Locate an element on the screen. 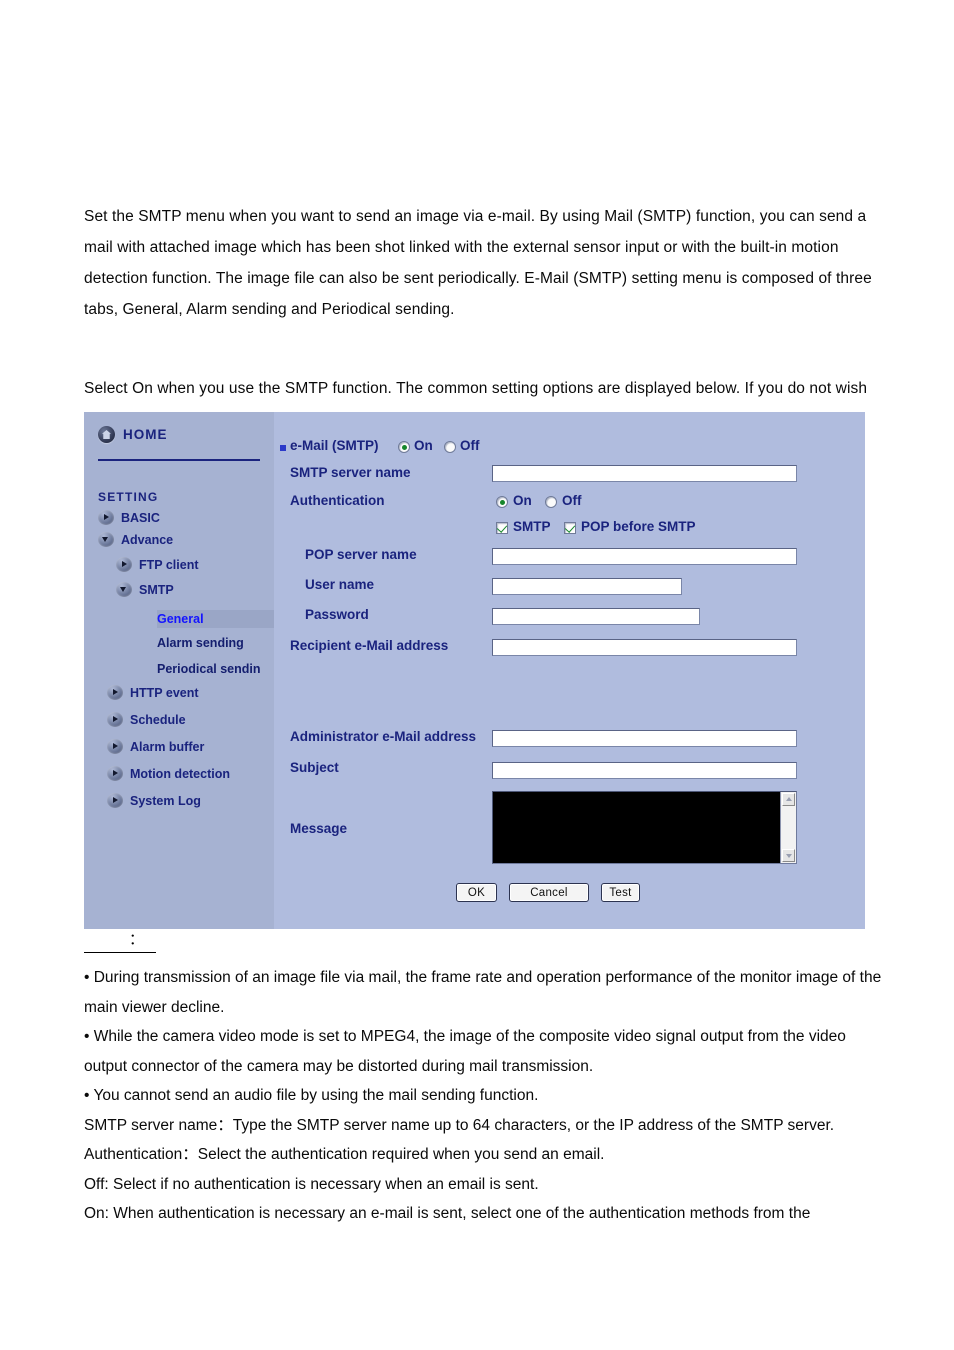 The image size is (954, 1350). email-smtp-title: e-Mail (SMTP) is located at coordinates (334, 445).